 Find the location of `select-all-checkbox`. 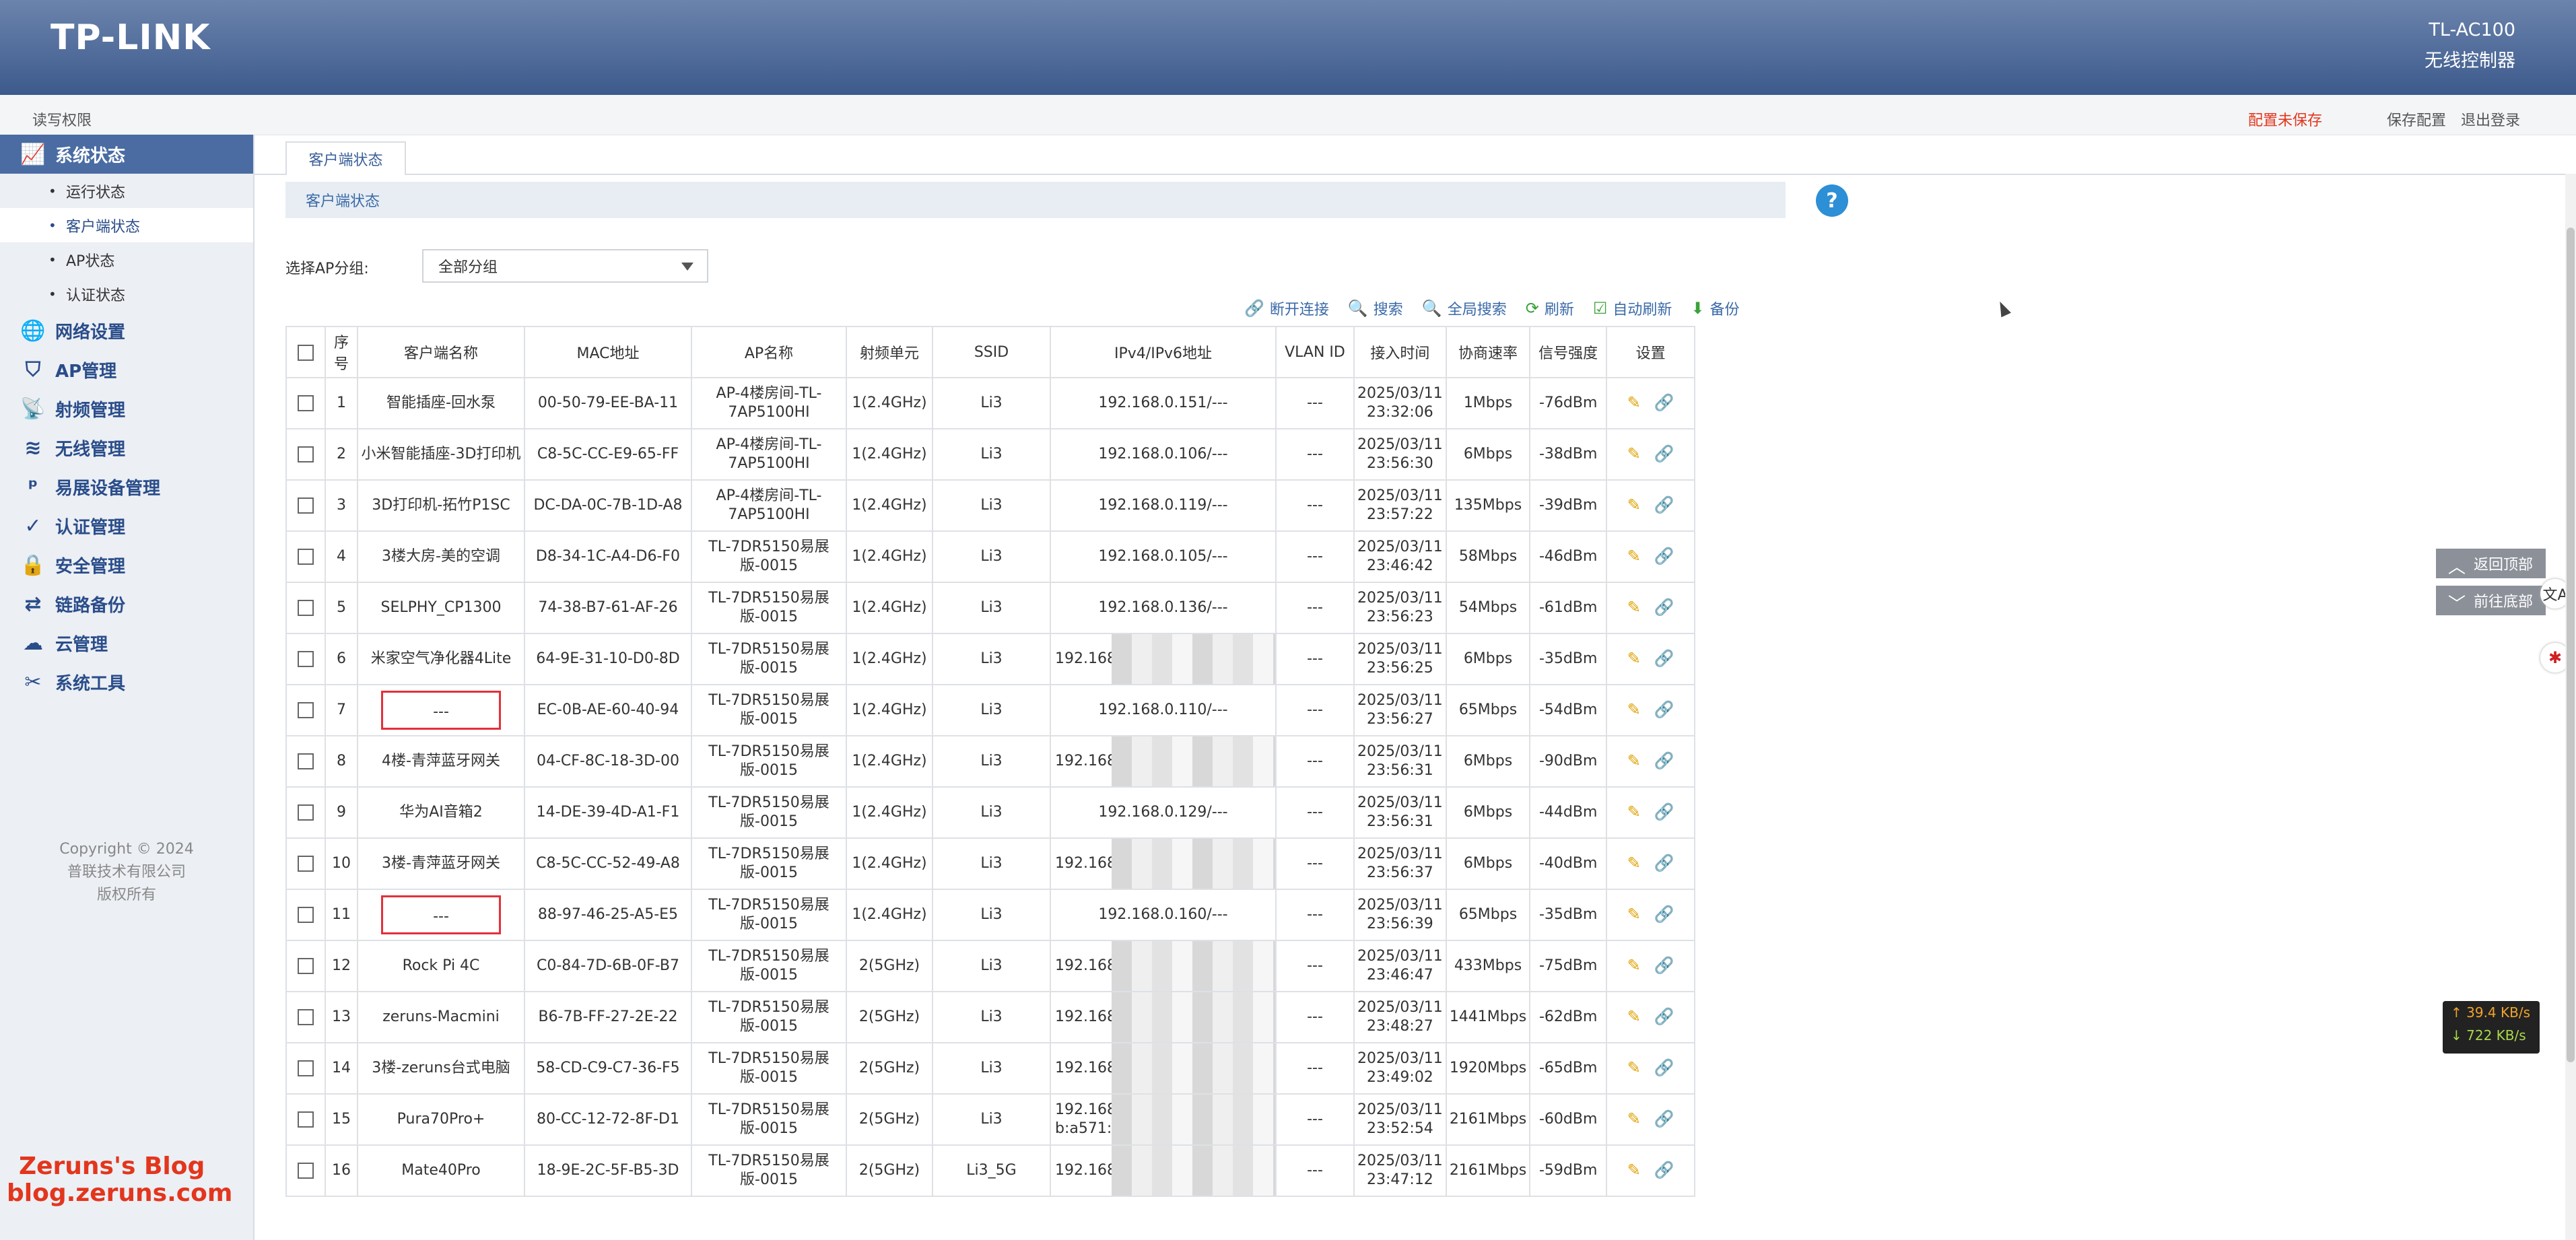

select-all-checkbox is located at coordinates (306, 352).